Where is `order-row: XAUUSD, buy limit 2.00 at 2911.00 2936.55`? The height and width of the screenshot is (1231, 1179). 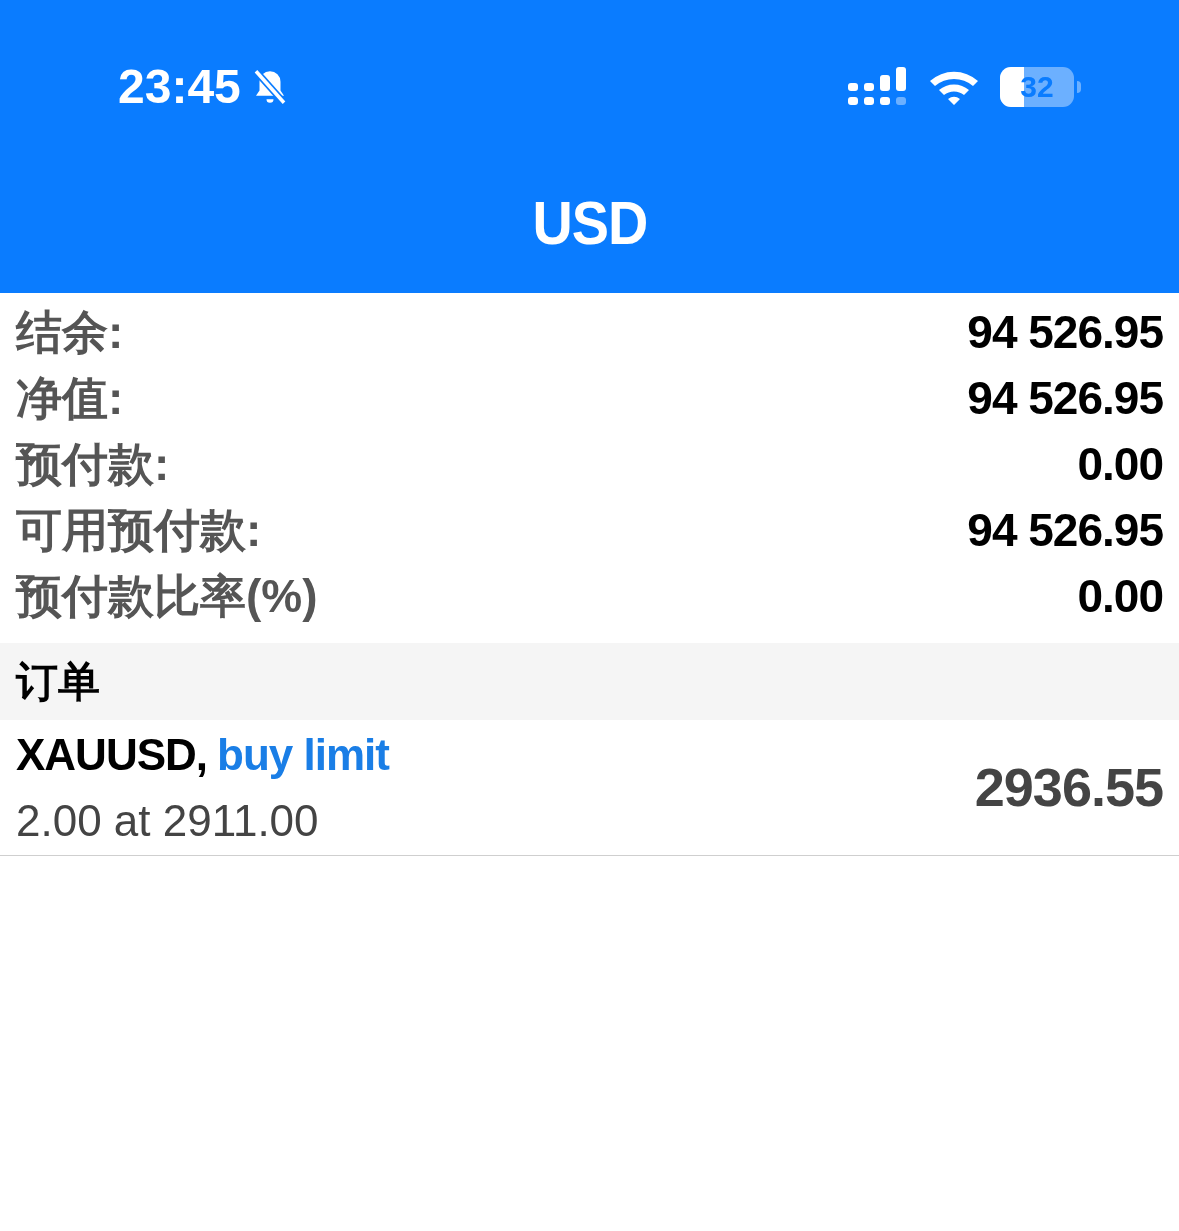 order-row: XAUUSD, buy limit 2.00 at 2911.00 2936.55 is located at coordinates (589, 788).